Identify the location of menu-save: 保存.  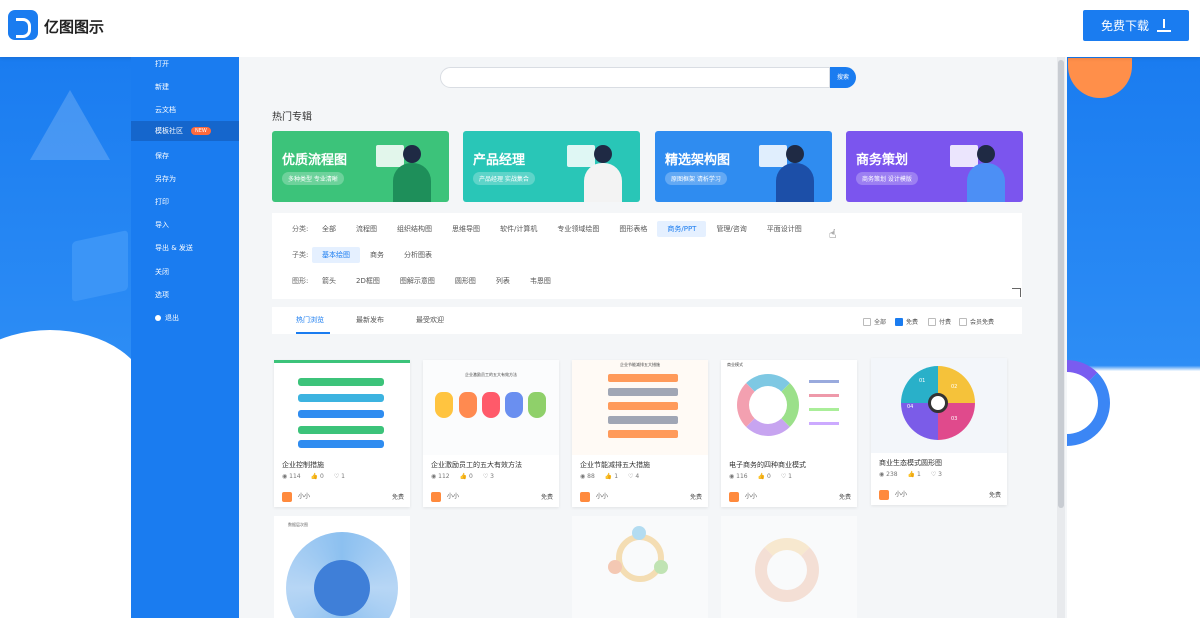
(185, 156).